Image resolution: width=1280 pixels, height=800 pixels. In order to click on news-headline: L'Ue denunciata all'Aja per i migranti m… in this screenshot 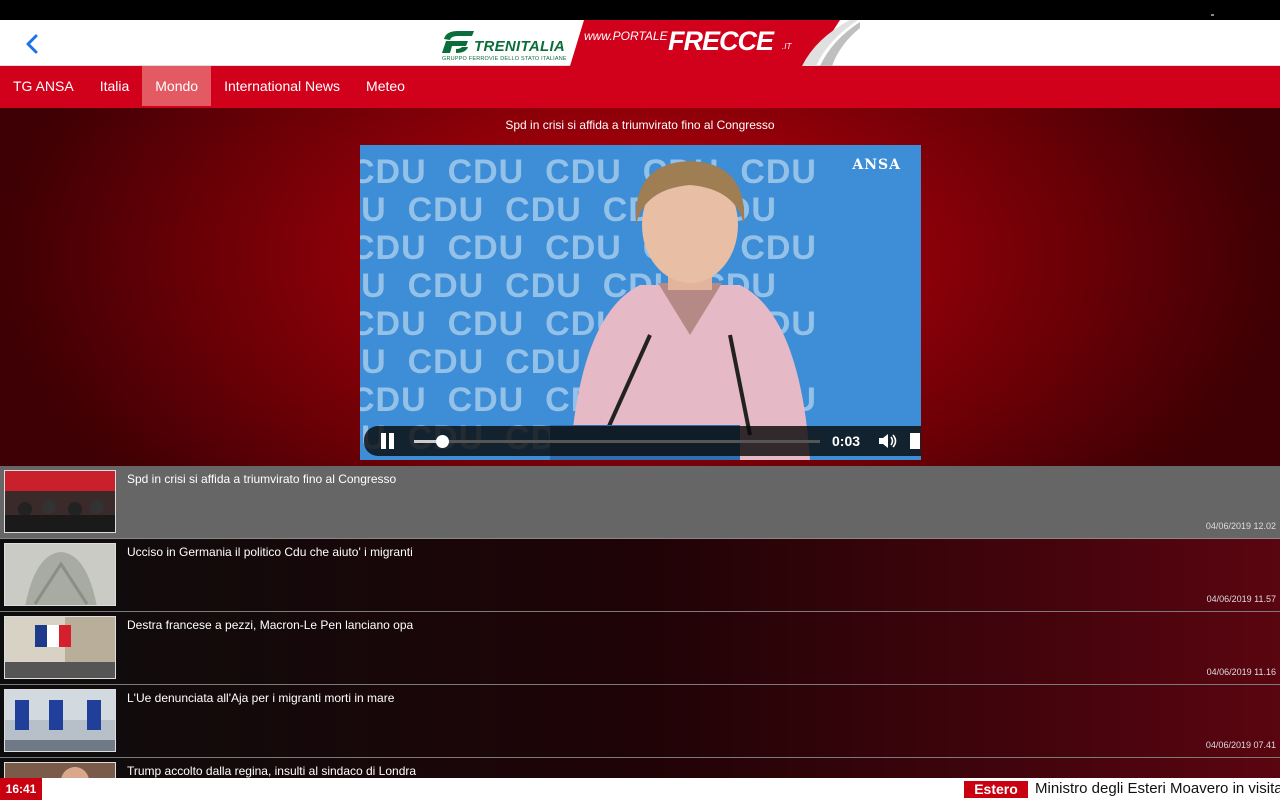, I will do `click(261, 698)`.